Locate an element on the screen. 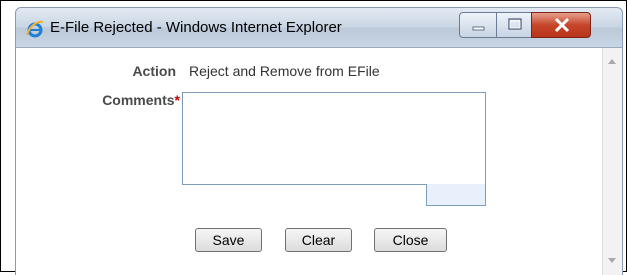 The height and width of the screenshot is (275, 630). required-marker: * is located at coordinates (177, 100).